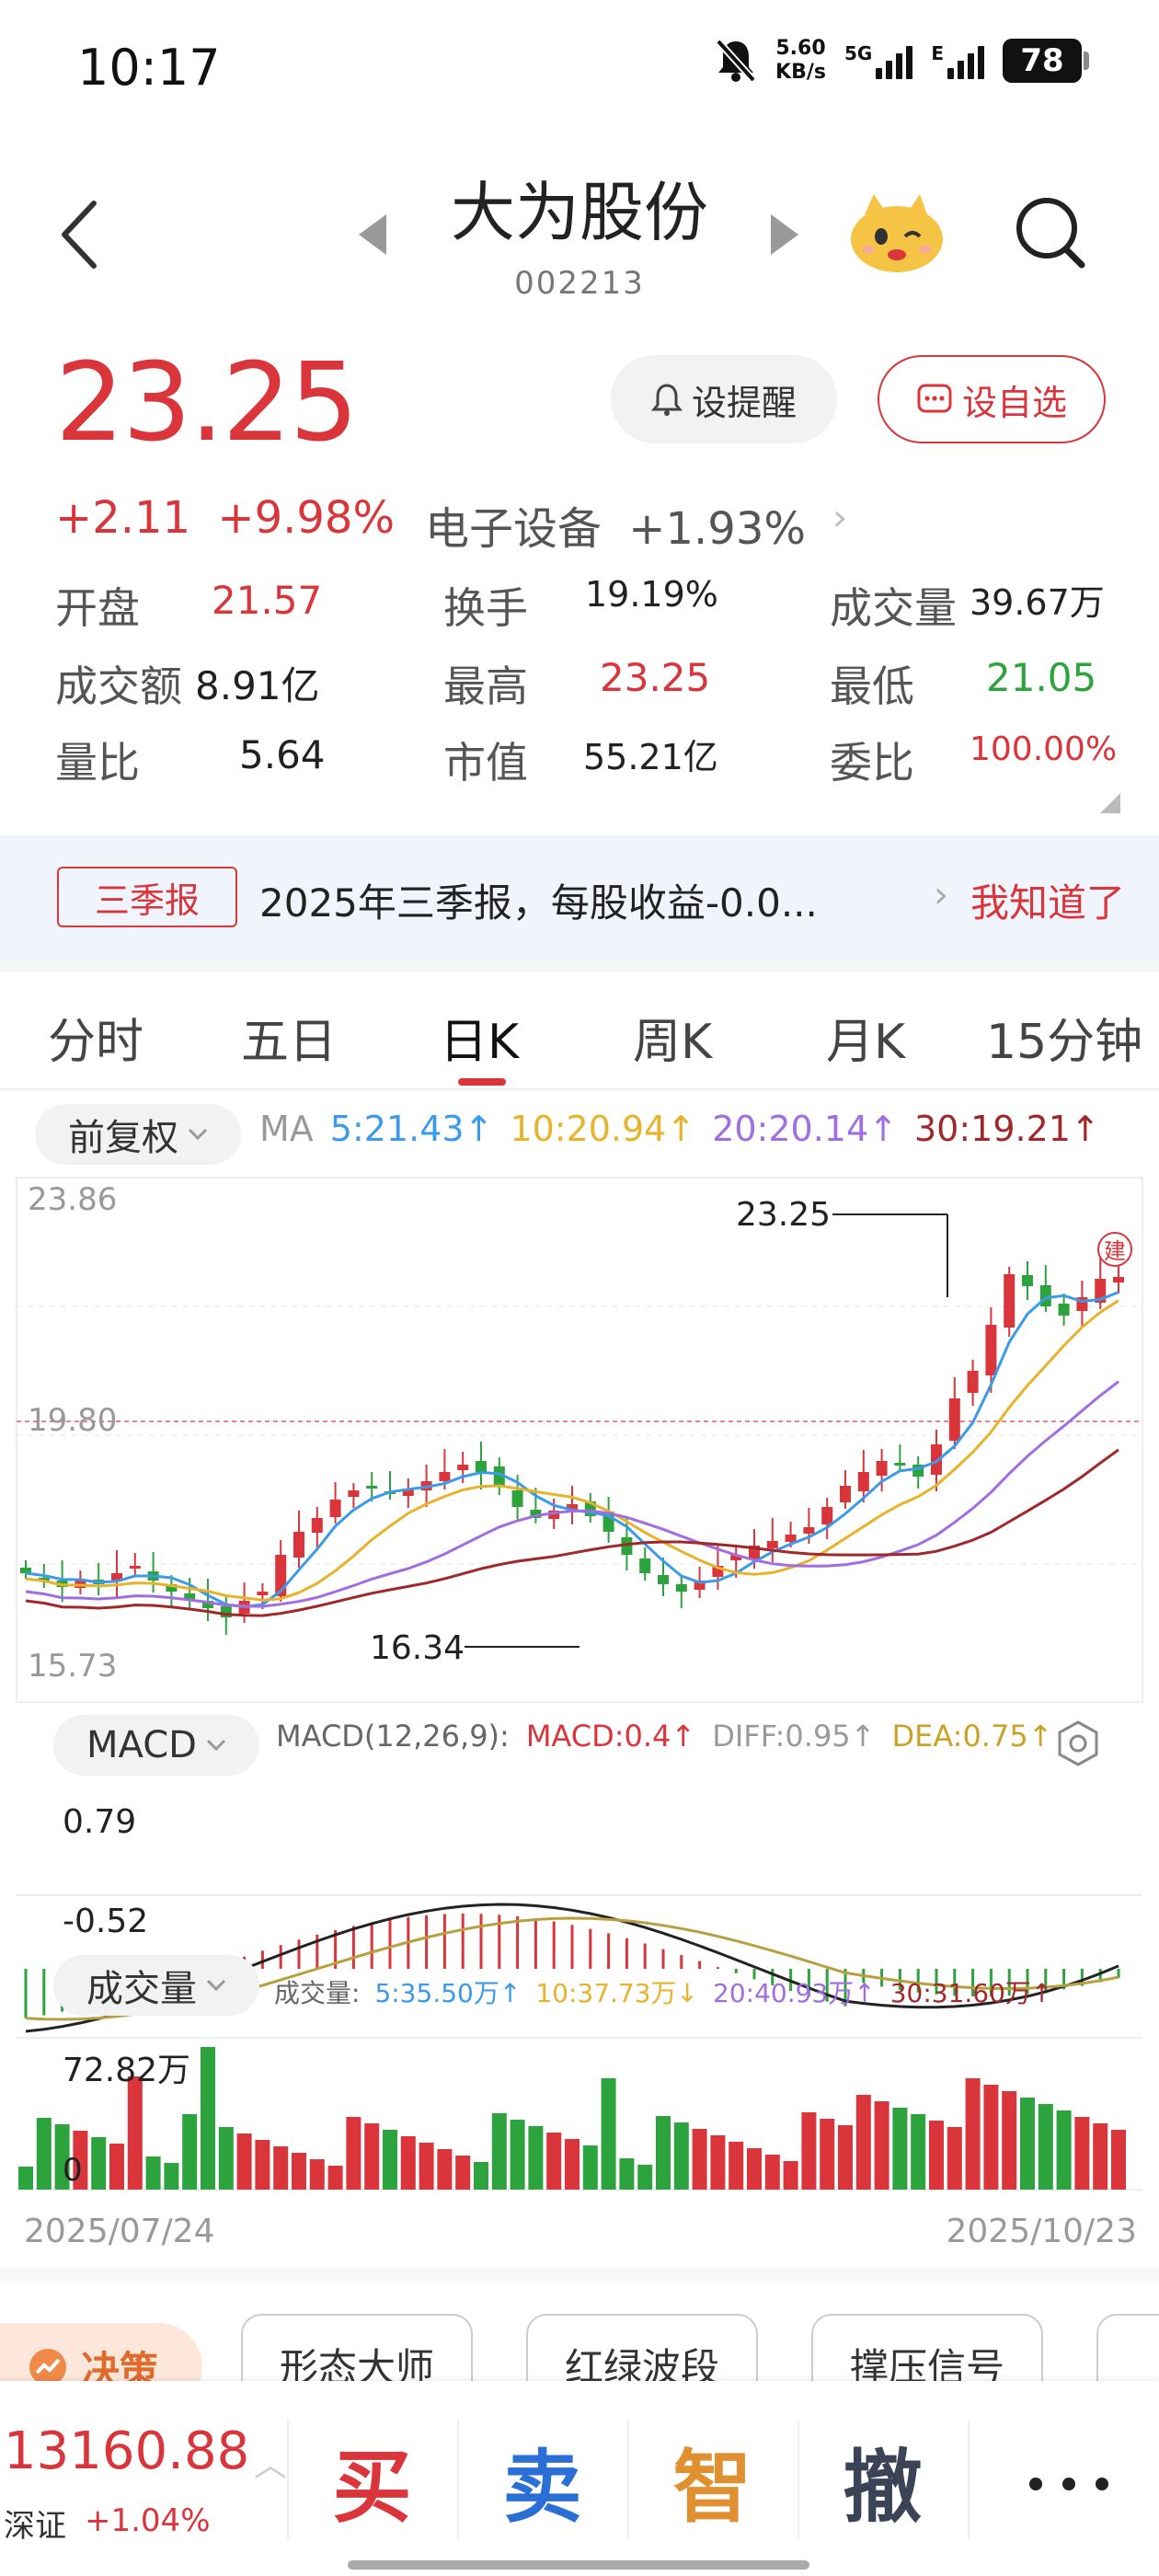  What do you see at coordinates (267, 600) in the screenshot?
I see `stat-value-open: 21.57` at bounding box center [267, 600].